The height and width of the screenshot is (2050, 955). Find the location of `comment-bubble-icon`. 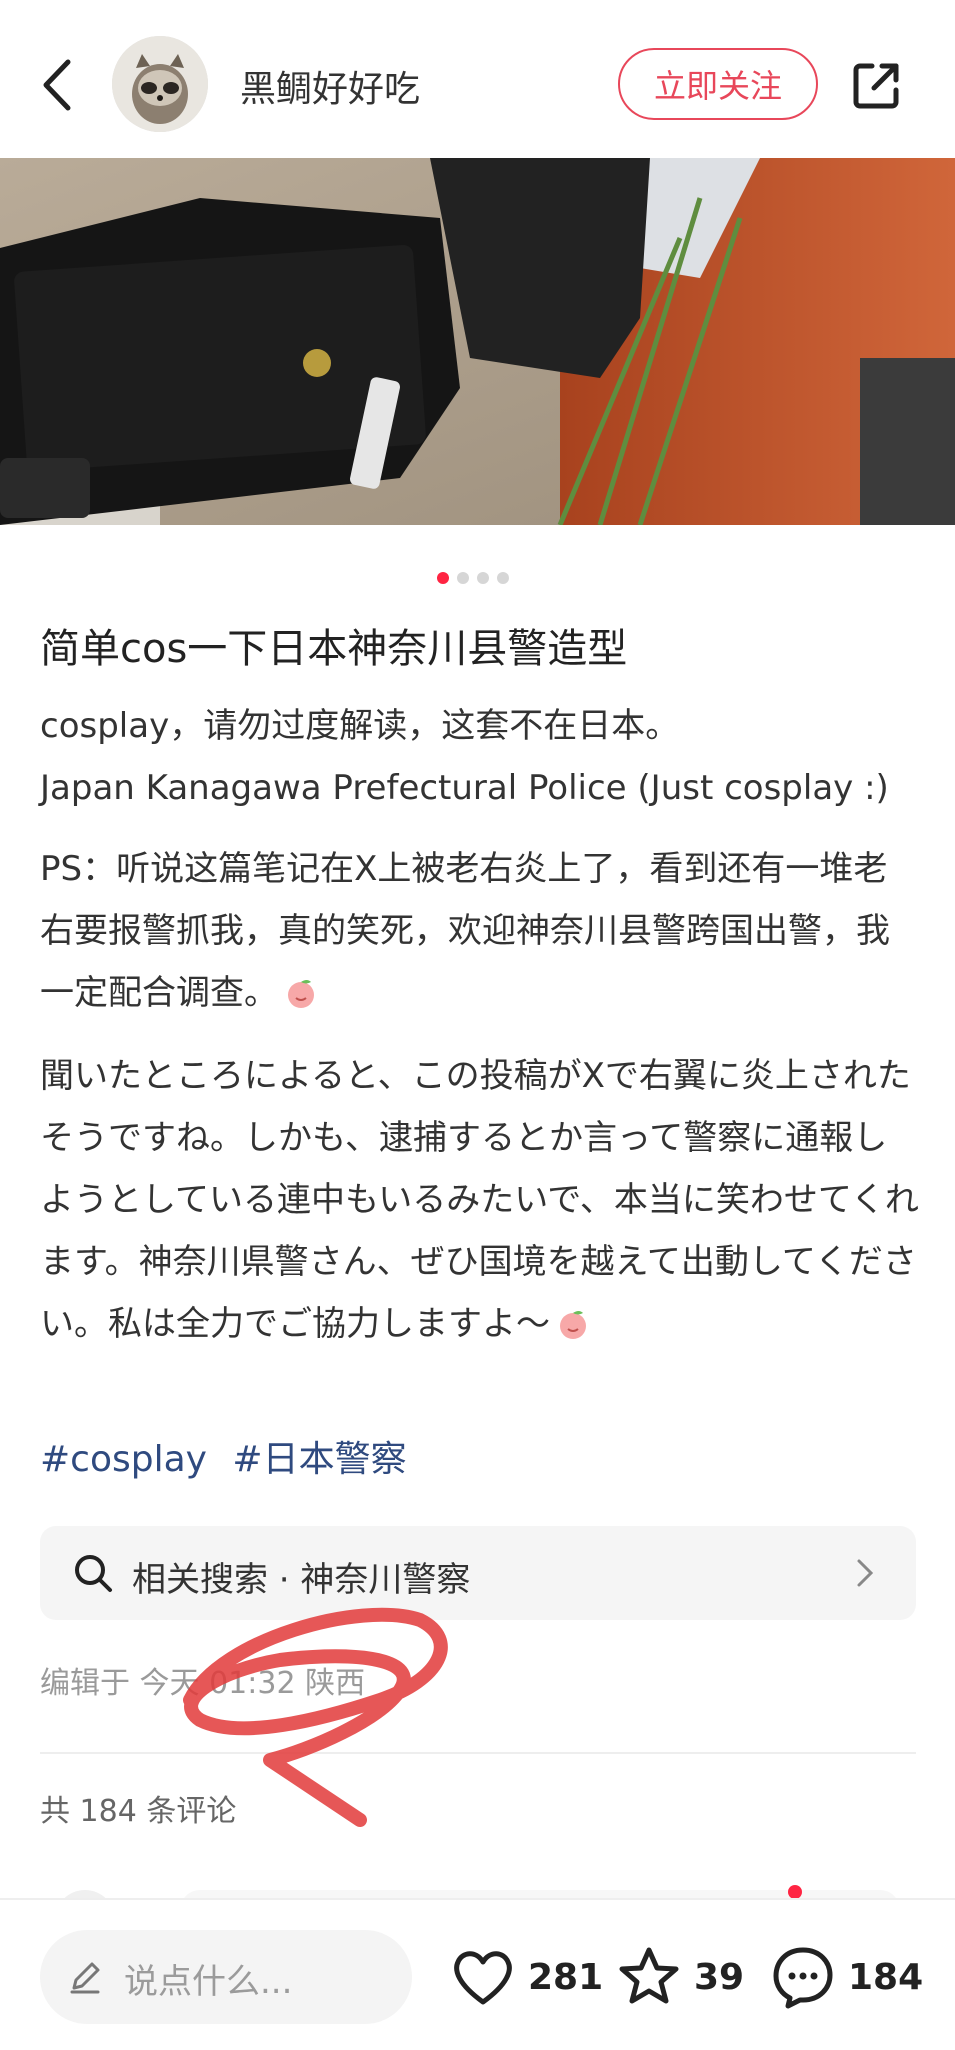

comment-bubble-icon is located at coordinates (803, 1978).